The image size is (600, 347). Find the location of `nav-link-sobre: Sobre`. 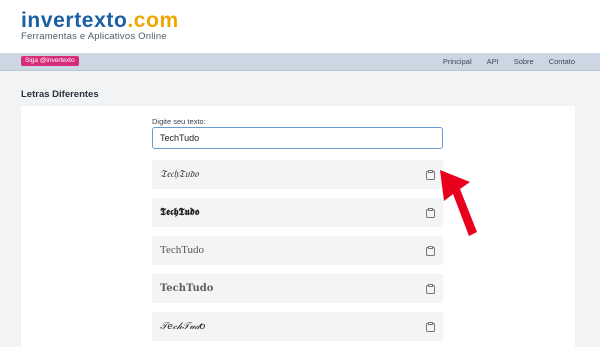

nav-link-sobre: Sobre is located at coordinates (524, 61).